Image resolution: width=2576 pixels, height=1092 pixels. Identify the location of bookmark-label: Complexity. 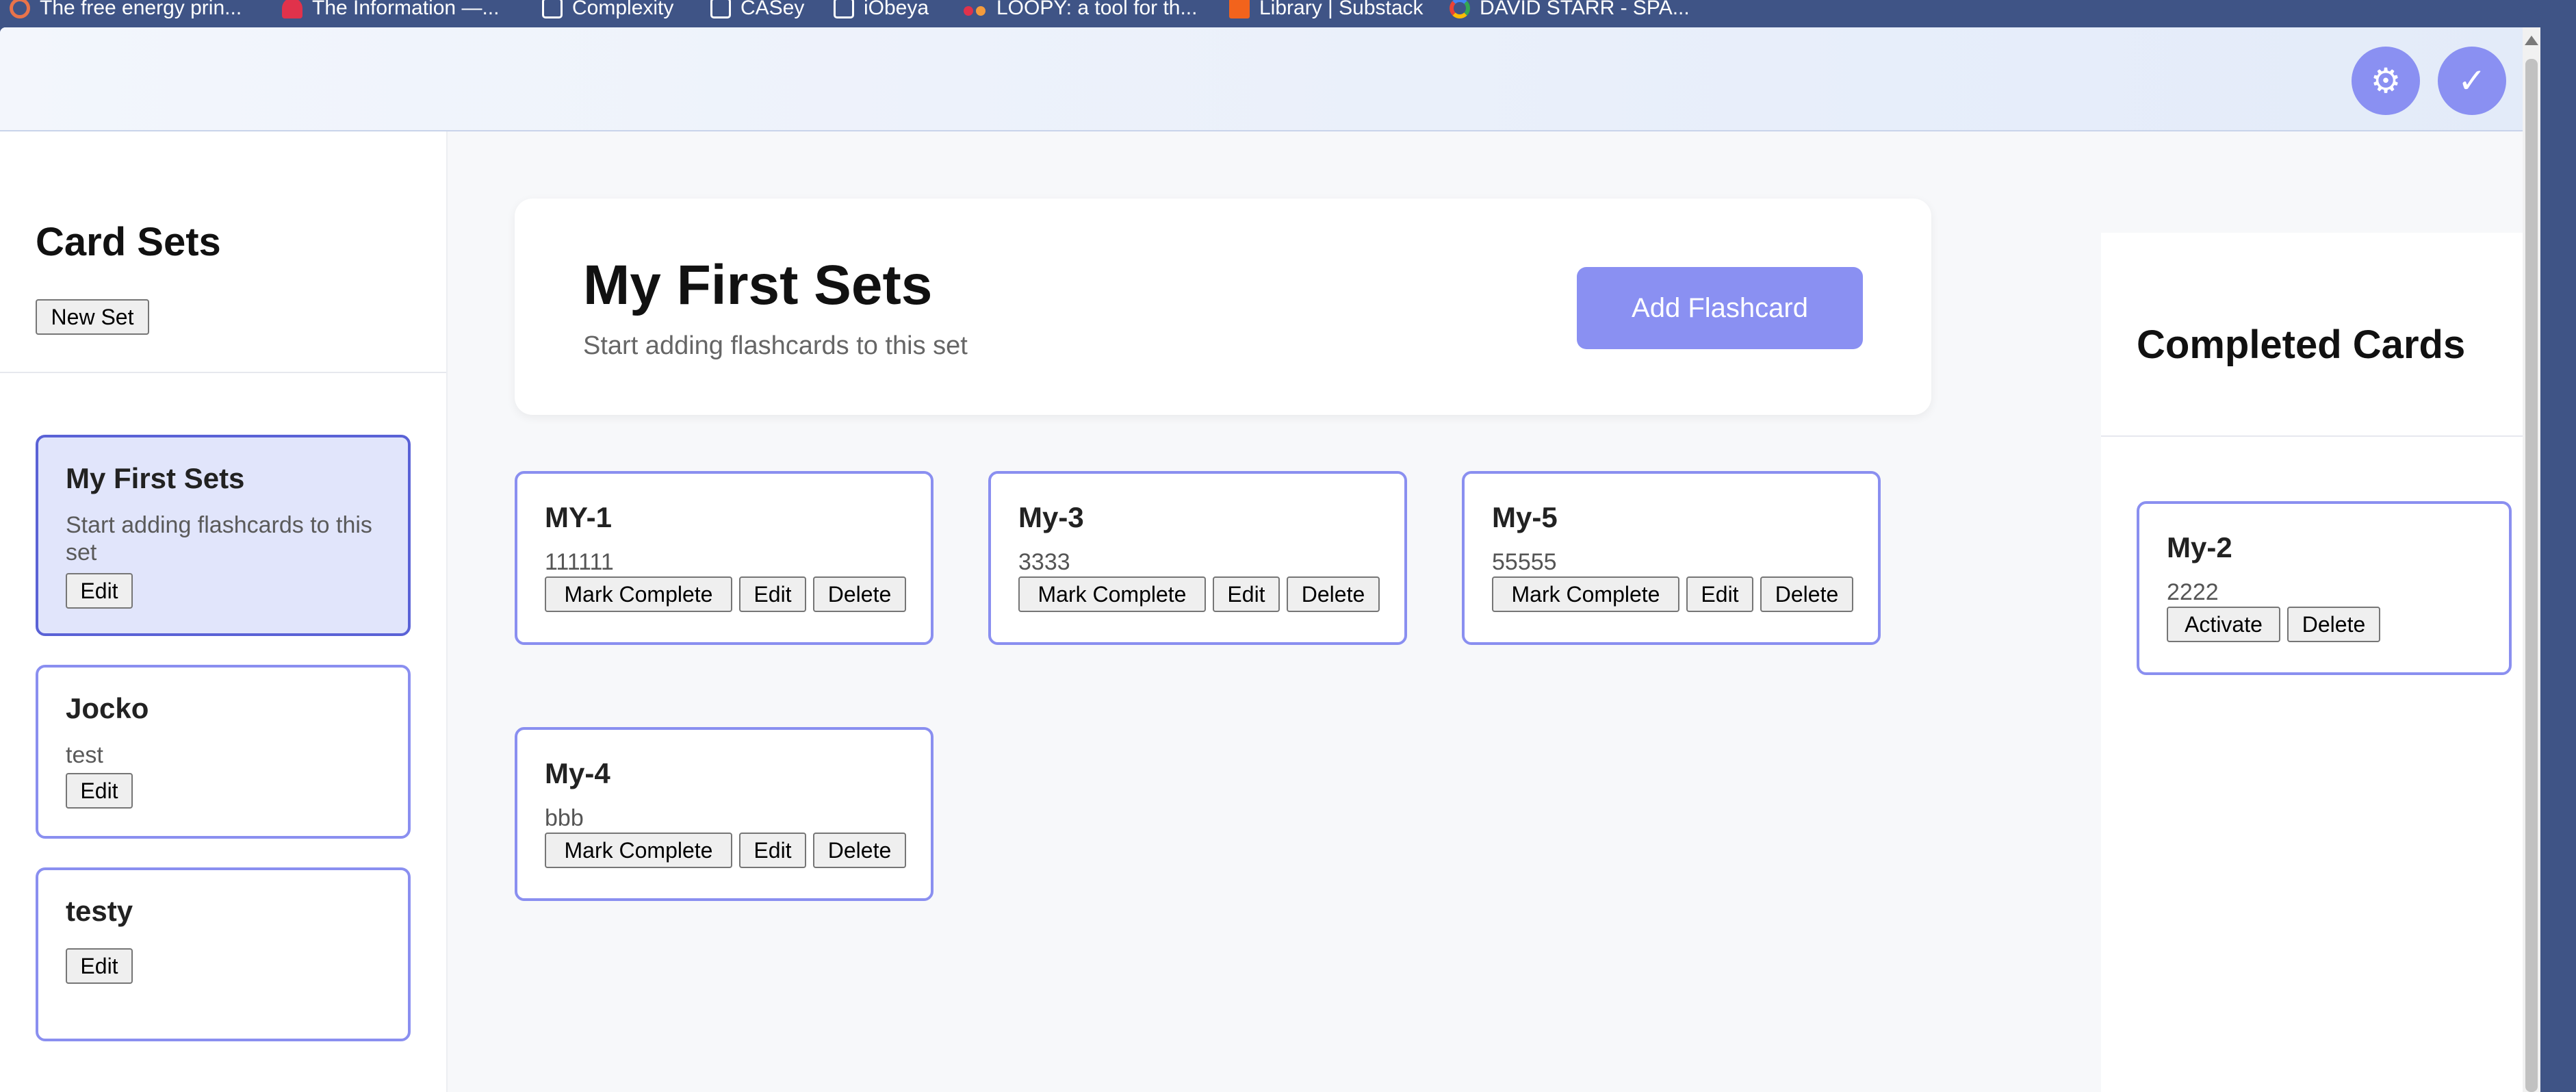
(623, 9).